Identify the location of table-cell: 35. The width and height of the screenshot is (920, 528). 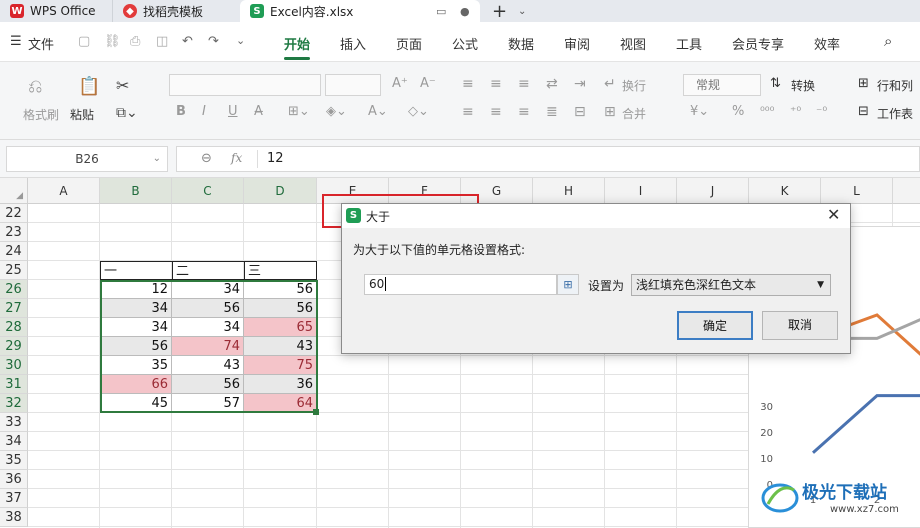
(136, 365).